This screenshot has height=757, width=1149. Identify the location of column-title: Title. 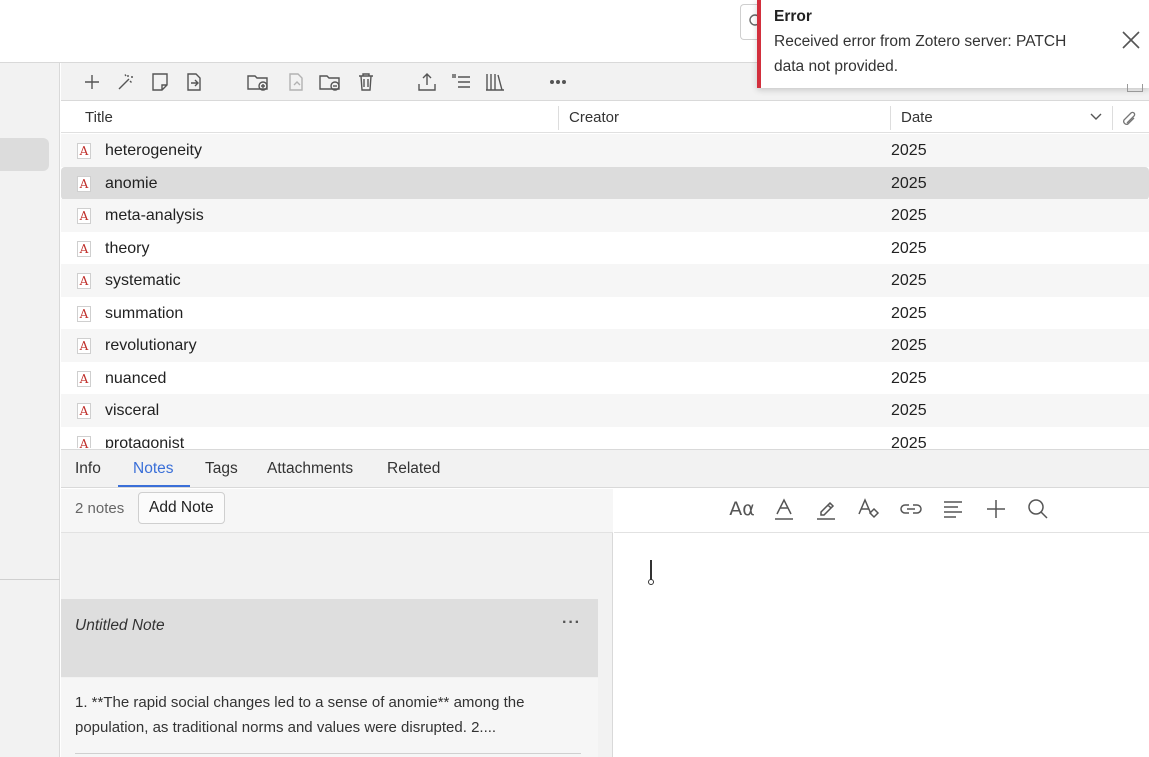
(99, 117).